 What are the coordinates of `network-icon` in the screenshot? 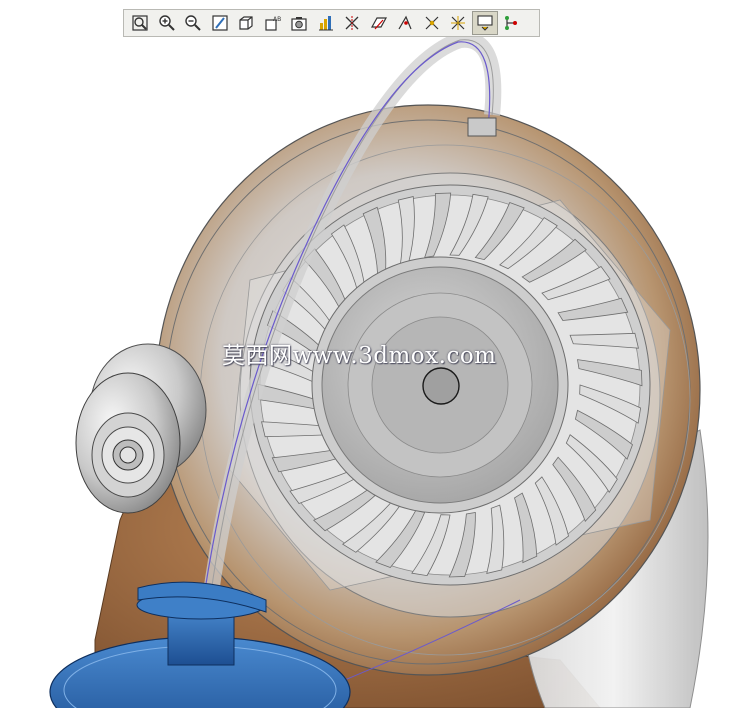 It's located at (511, 23).